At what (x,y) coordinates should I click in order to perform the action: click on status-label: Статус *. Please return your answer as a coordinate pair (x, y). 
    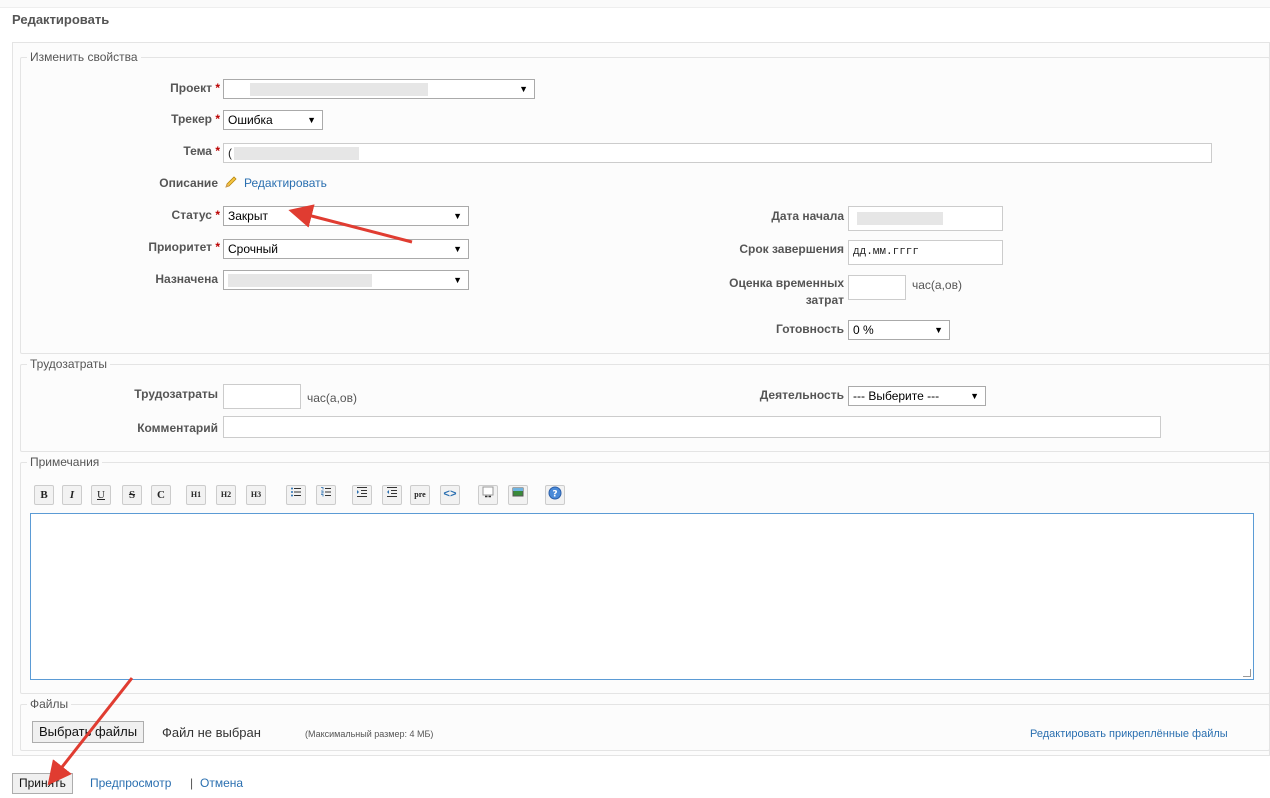
    Looking at the image, I should click on (195, 215).